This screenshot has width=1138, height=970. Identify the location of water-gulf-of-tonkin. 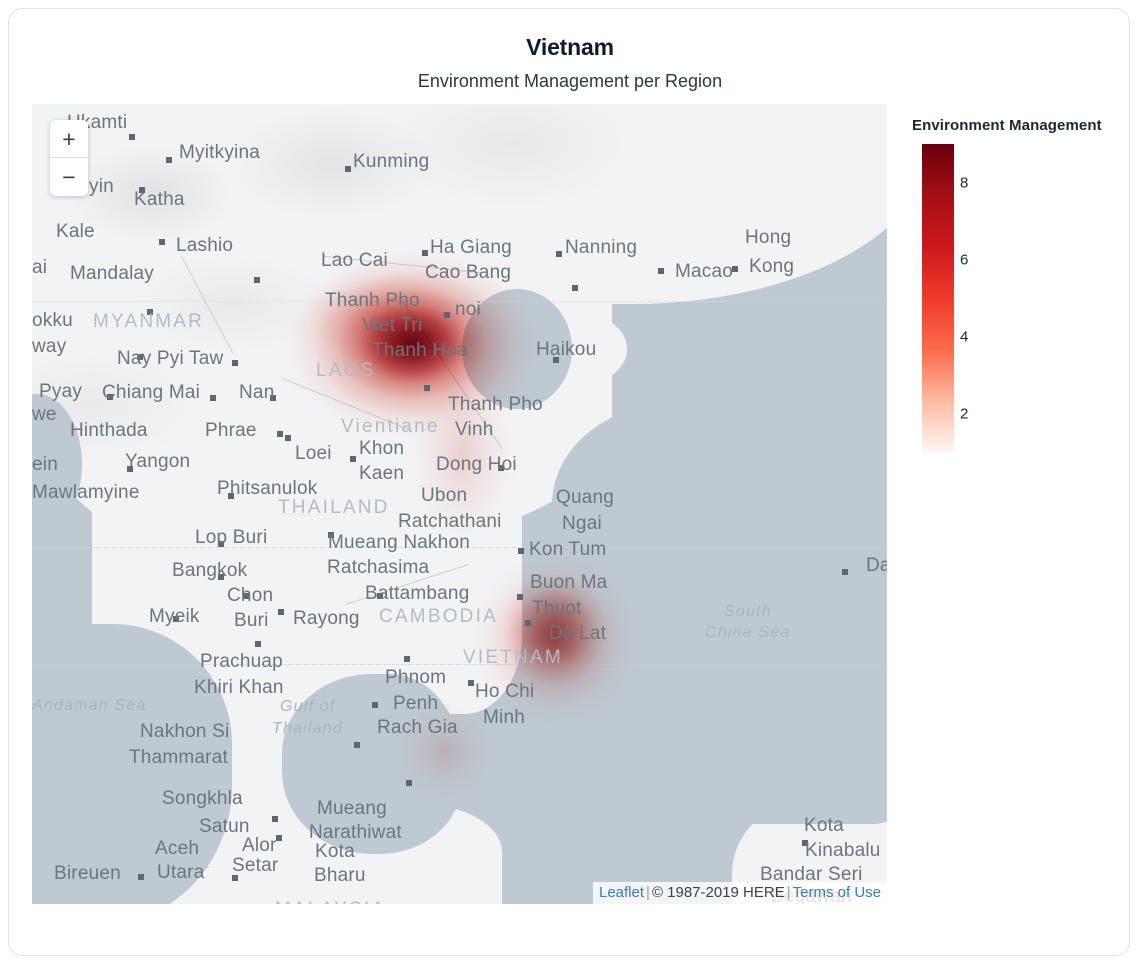
(517, 349).